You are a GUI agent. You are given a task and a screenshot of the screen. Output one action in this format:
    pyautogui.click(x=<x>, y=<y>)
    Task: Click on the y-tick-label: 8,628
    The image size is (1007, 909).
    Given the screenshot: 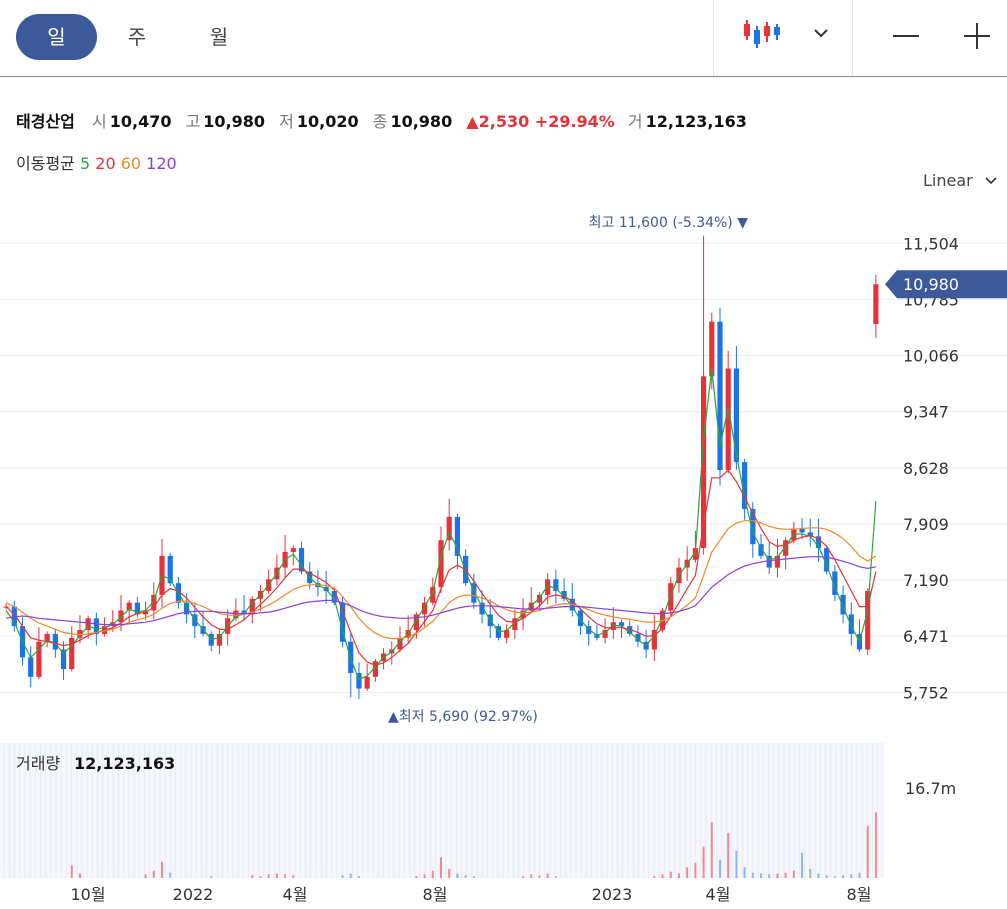 What is the action you would take?
    pyautogui.click(x=926, y=468)
    